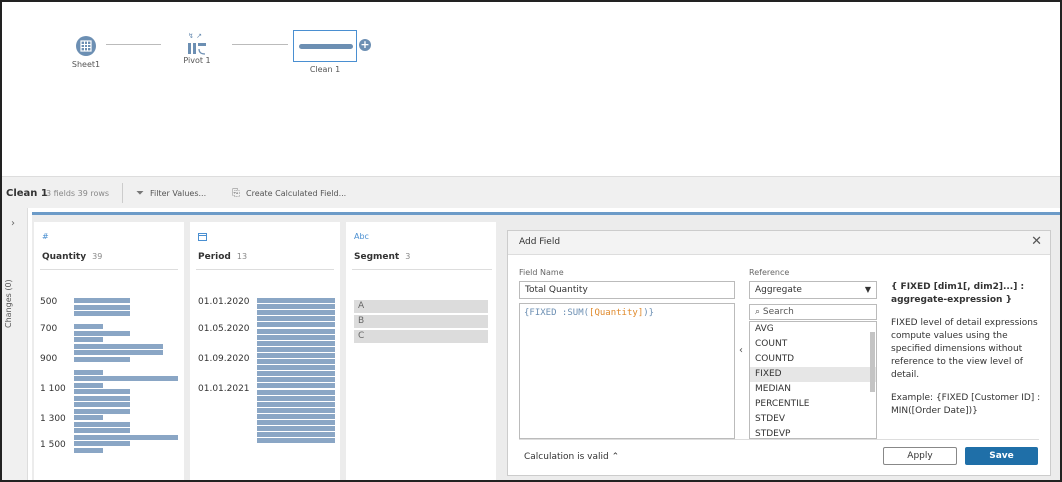 This screenshot has width=1062, height=482. What do you see at coordinates (15, 344) in the screenshot?
I see `changes-panel: › Changes (0)` at bounding box center [15, 344].